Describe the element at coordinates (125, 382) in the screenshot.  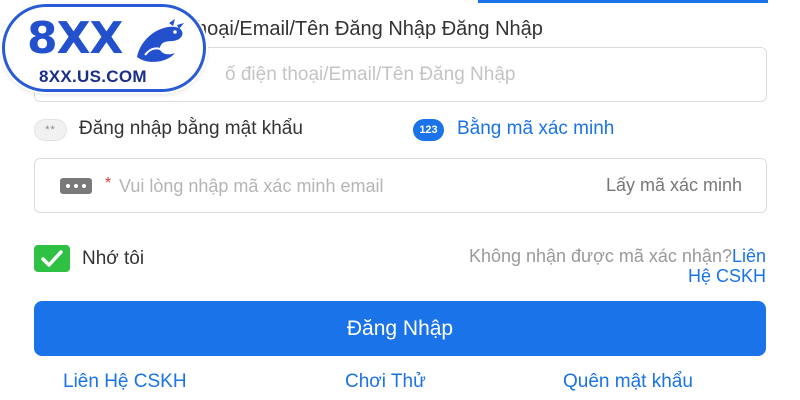
I see `contact-cs-link: Liên Hệ CSKH` at that location.